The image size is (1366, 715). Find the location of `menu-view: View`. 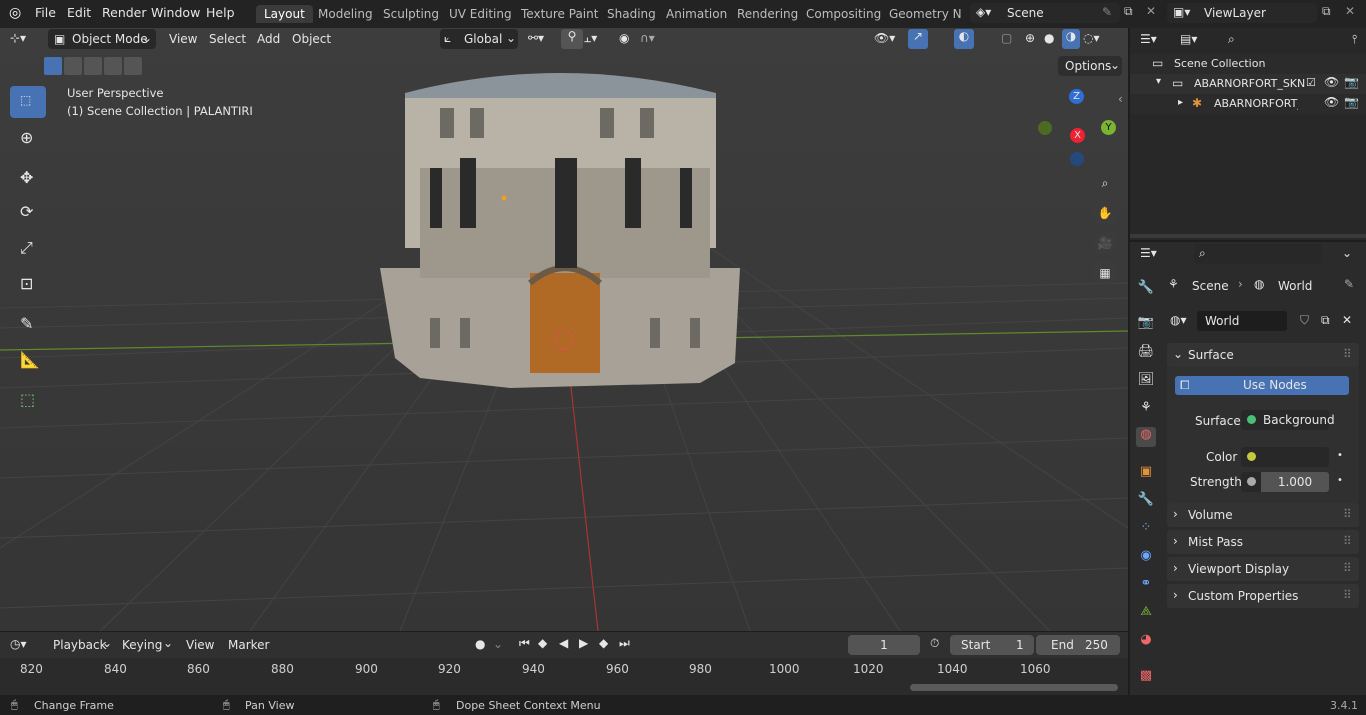

menu-view: View is located at coordinates (183, 39).